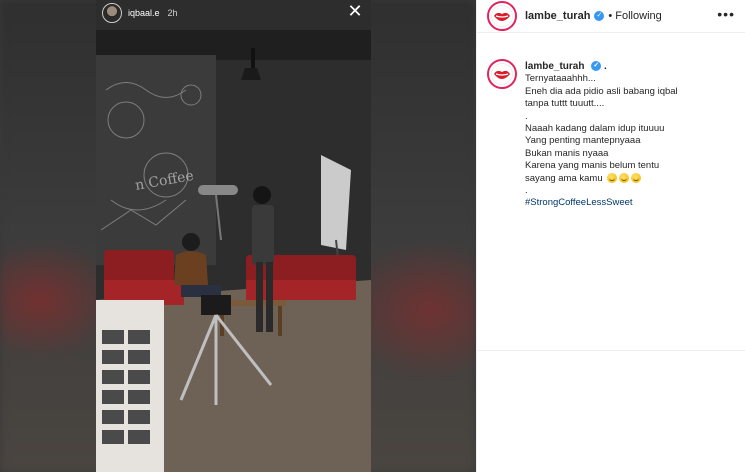  I want to click on story-user-avatar, so click(112, 13).